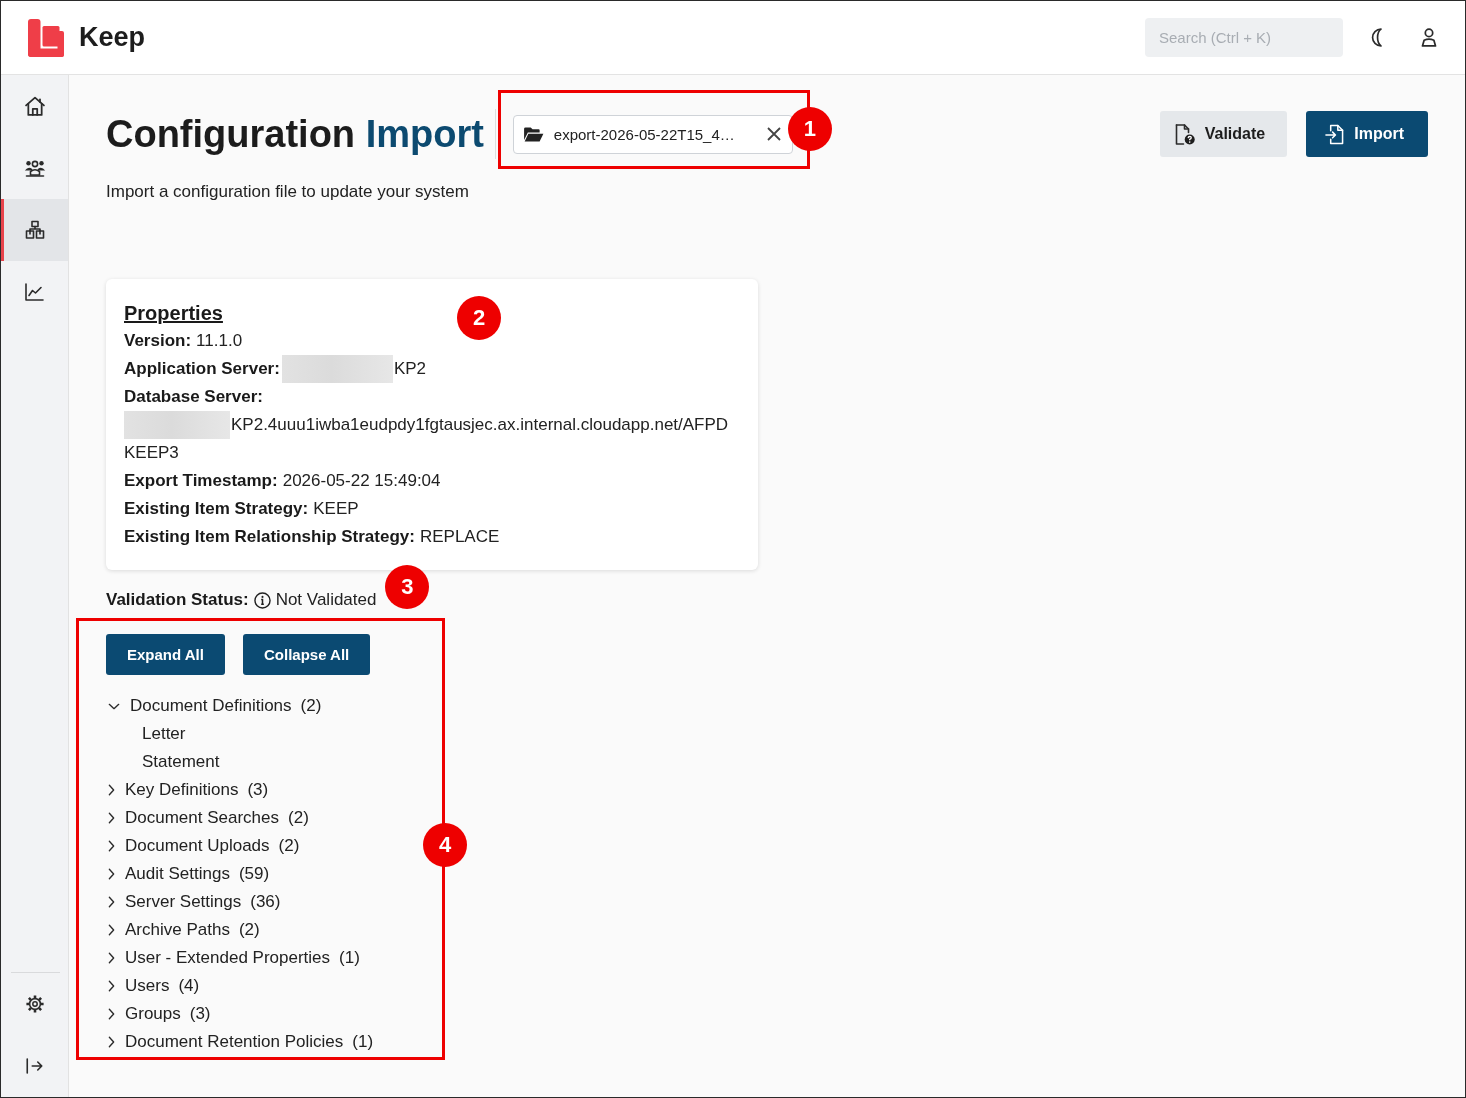  I want to click on tree-leaf: Letter, so click(163, 734).